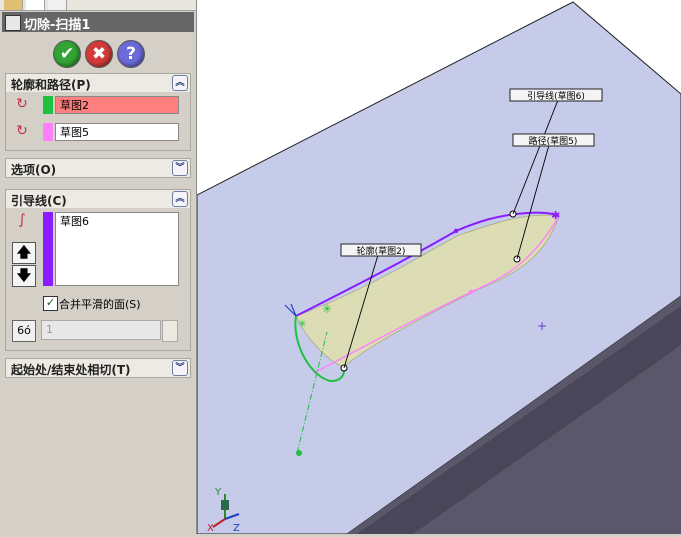  I want to click on profile-path-section-body: ↻ 草图2 ↻ 草图5, so click(98, 121).